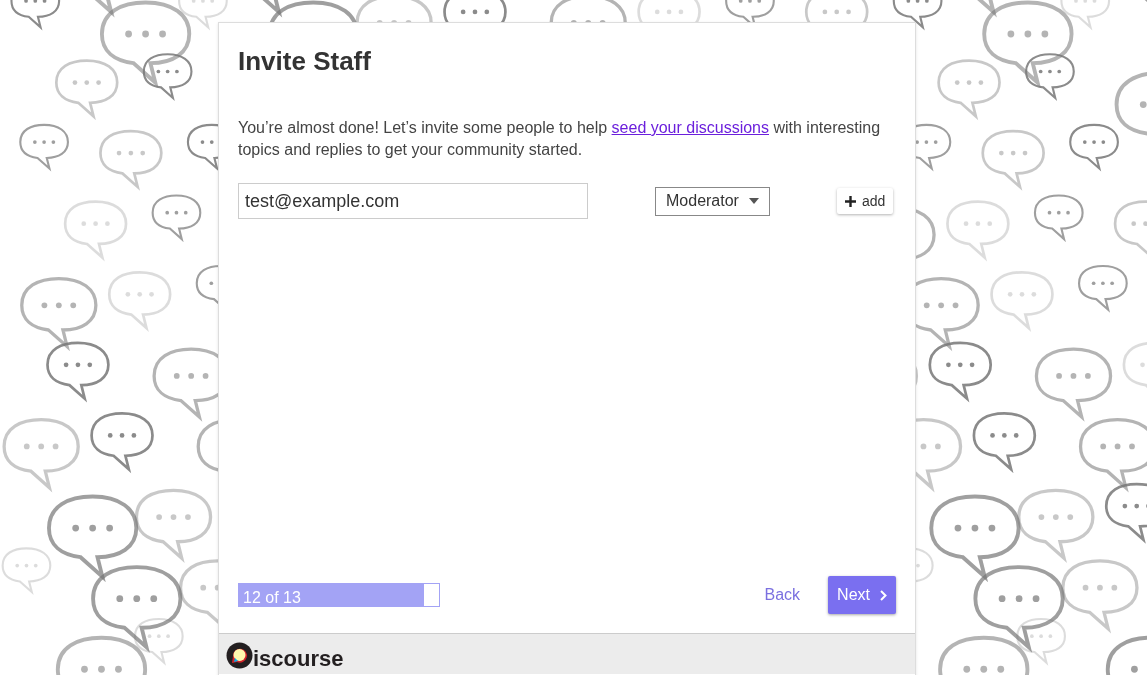 This screenshot has width=1147, height=675. What do you see at coordinates (862, 595) in the screenshot?
I see `next-button: Next` at bounding box center [862, 595].